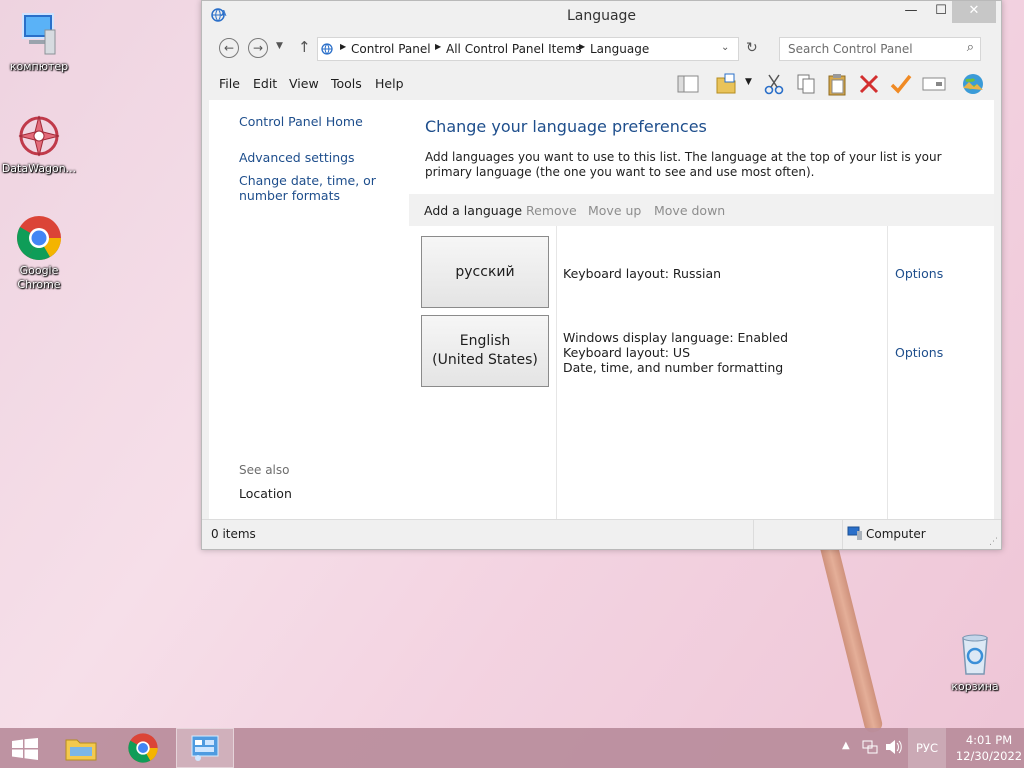 This screenshot has width=1024, height=768. I want to click on add-language-button: Add a language, so click(473, 210).